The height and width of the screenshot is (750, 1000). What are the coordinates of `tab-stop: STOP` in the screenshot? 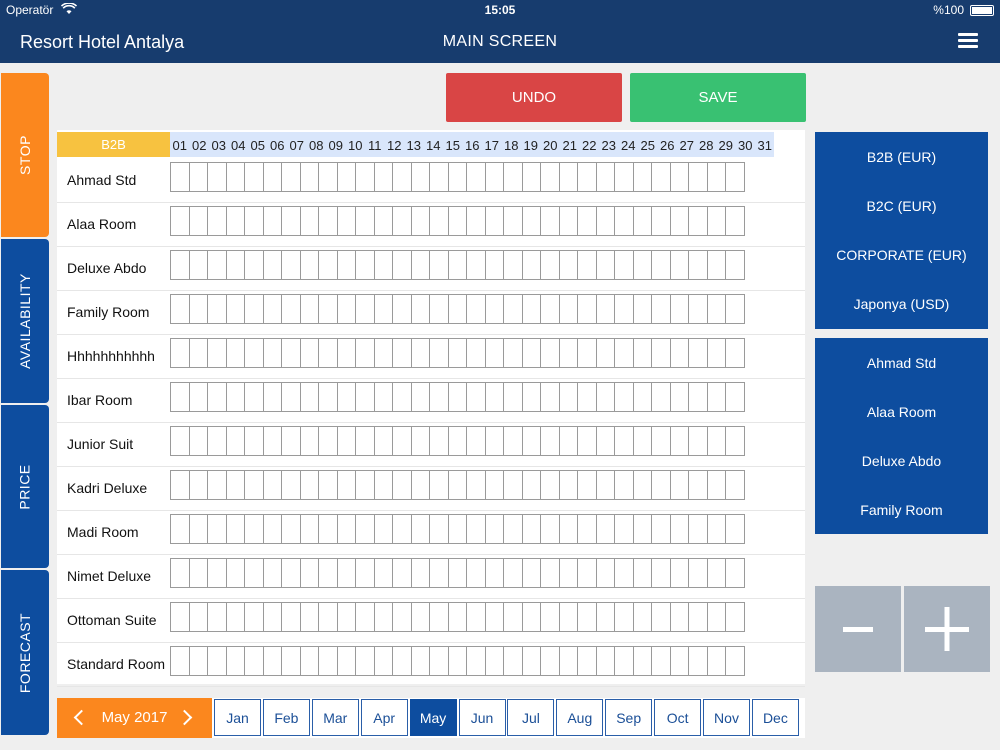 It's located at (25, 155).